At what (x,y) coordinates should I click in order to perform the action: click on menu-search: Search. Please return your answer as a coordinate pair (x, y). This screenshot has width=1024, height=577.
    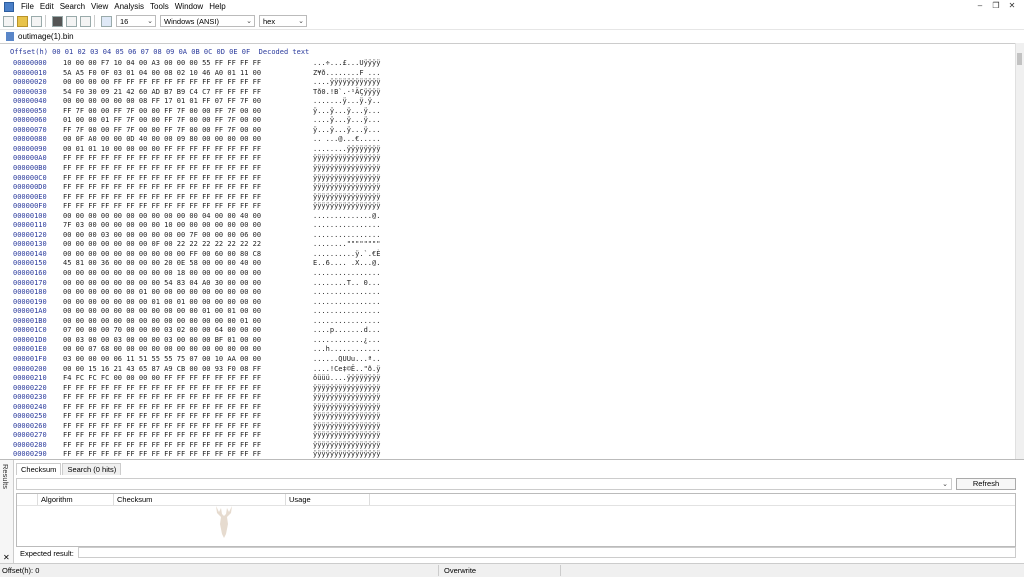
    Looking at the image, I should click on (72, 6).